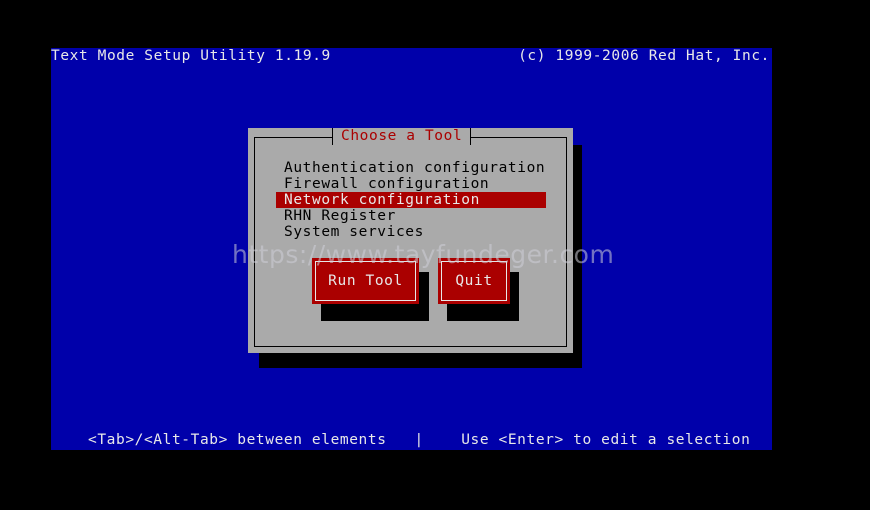 The height and width of the screenshot is (510, 870). I want to click on list-item-rhn-register: RHN Register, so click(411, 216).